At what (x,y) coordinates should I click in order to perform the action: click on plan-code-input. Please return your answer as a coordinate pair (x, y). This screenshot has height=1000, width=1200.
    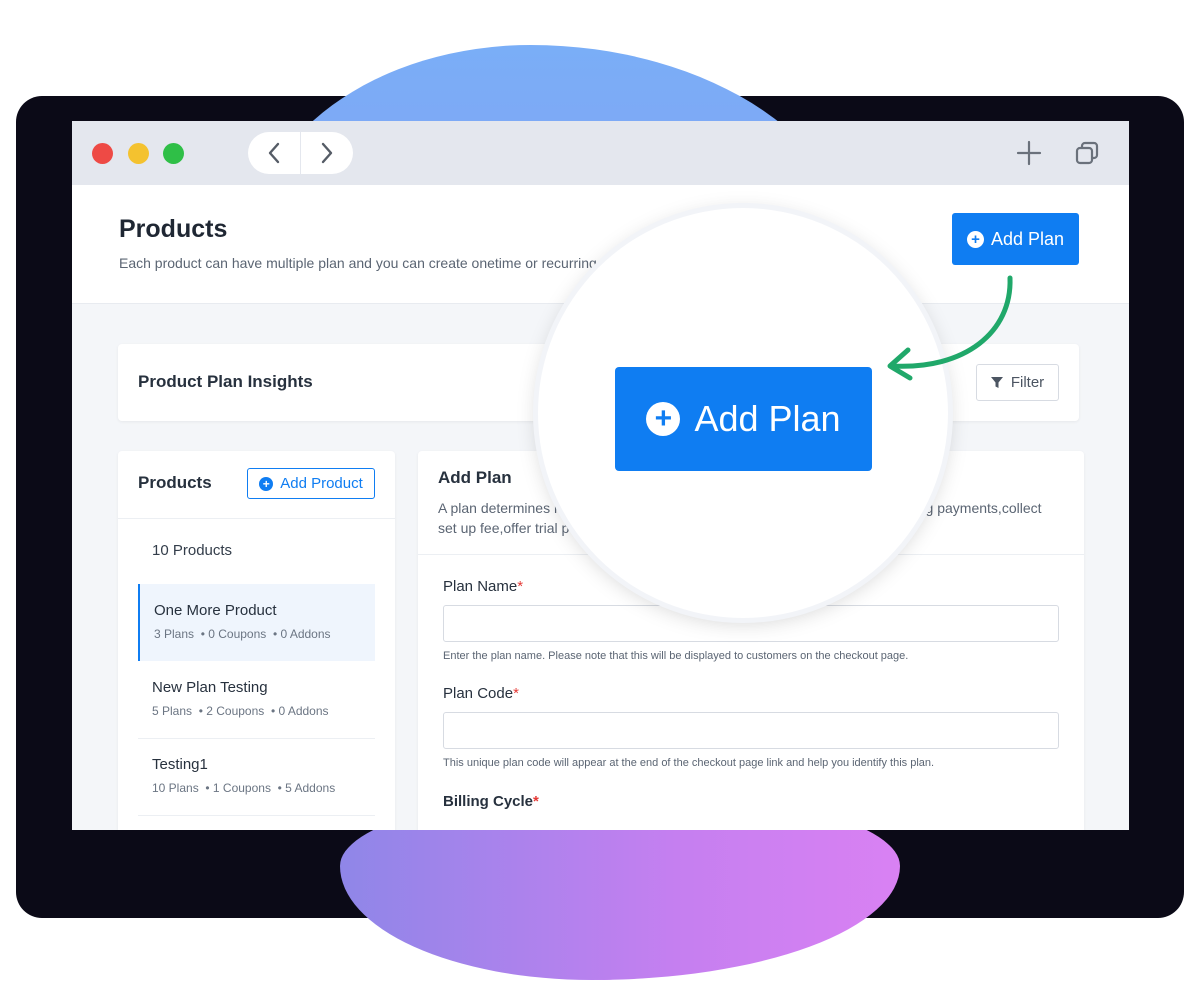
    Looking at the image, I should click on (751, 730).